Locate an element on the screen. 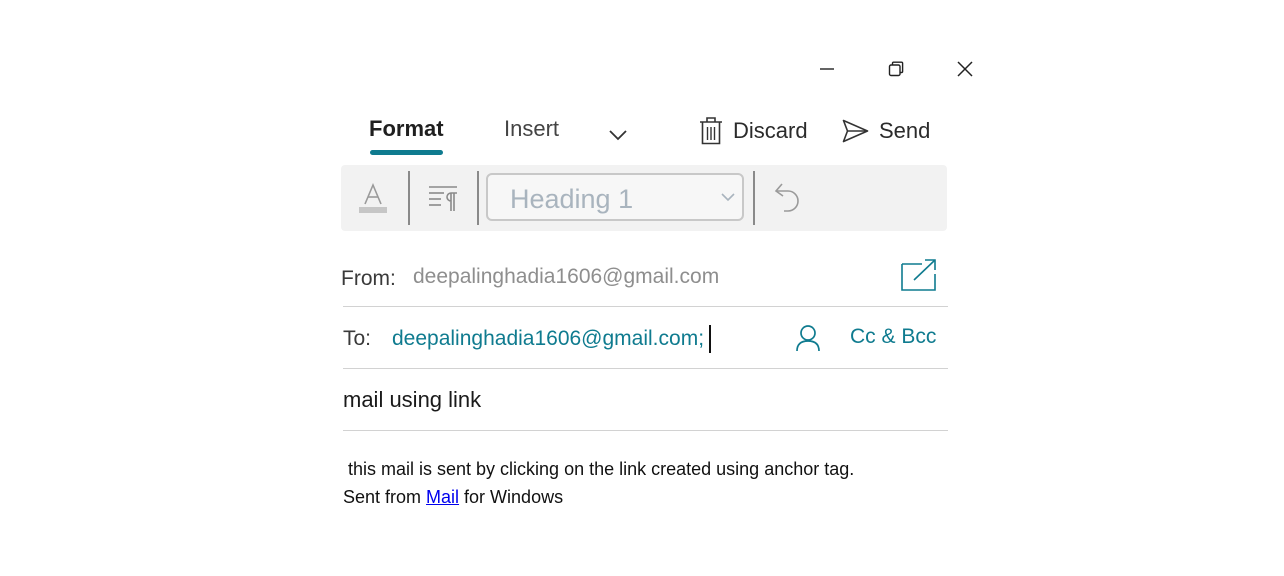 Image resolution: width=1284 pixels, height=576 pixels. paragraph-button is located at coordinates (443, 198).